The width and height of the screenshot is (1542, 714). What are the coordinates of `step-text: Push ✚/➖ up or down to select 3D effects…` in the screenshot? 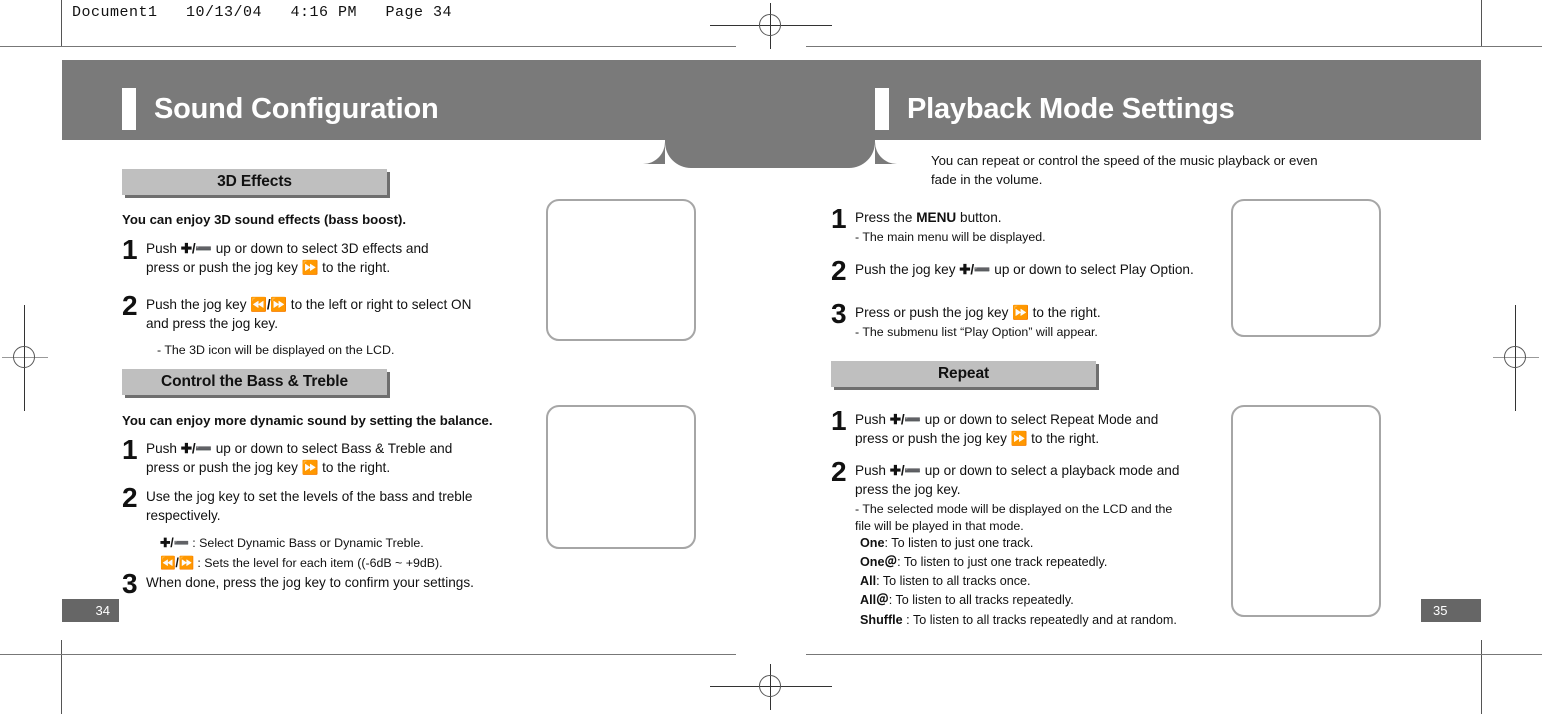 It's located at (287, 258).